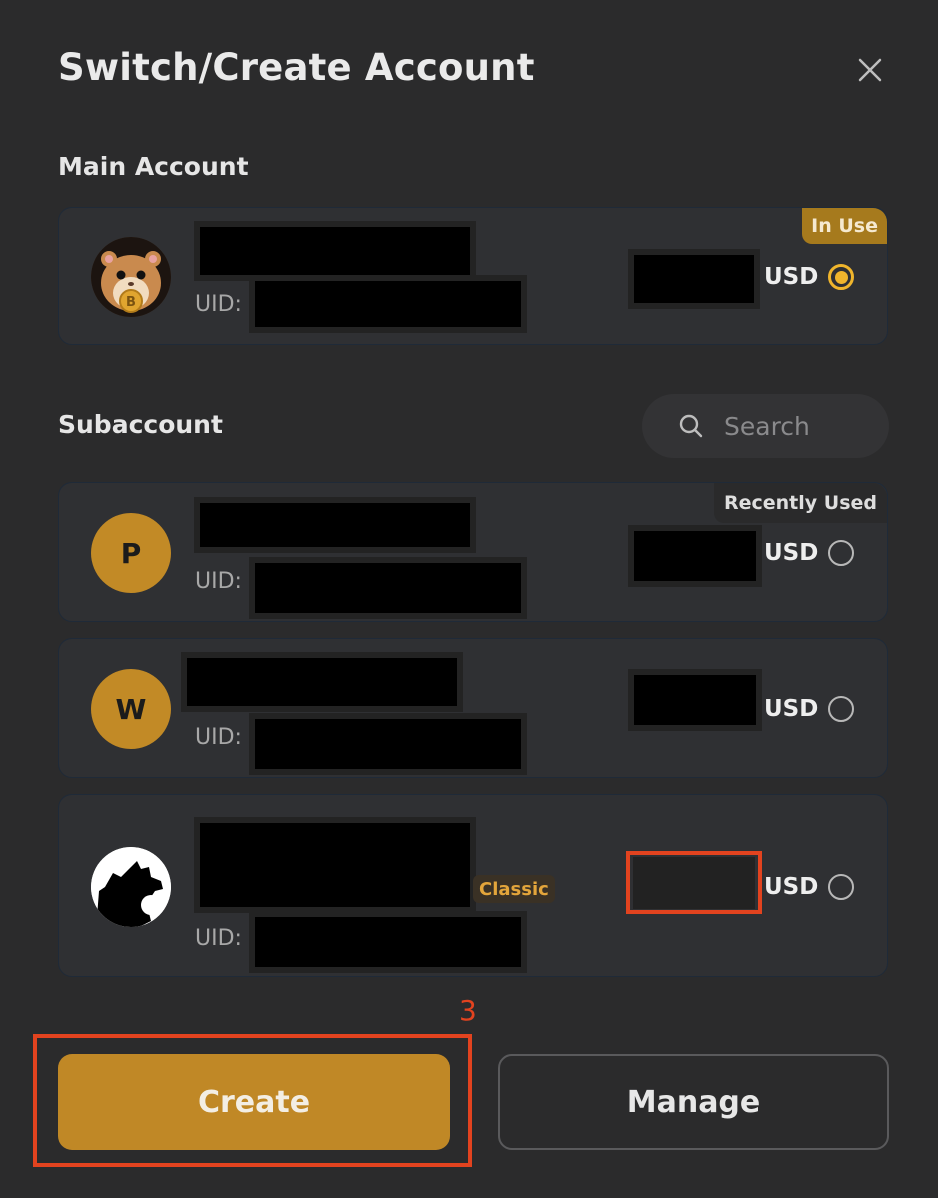  Describe the element at coordinates (694, 882) in the screenshot. I see `highlight-box-balance` at that location.